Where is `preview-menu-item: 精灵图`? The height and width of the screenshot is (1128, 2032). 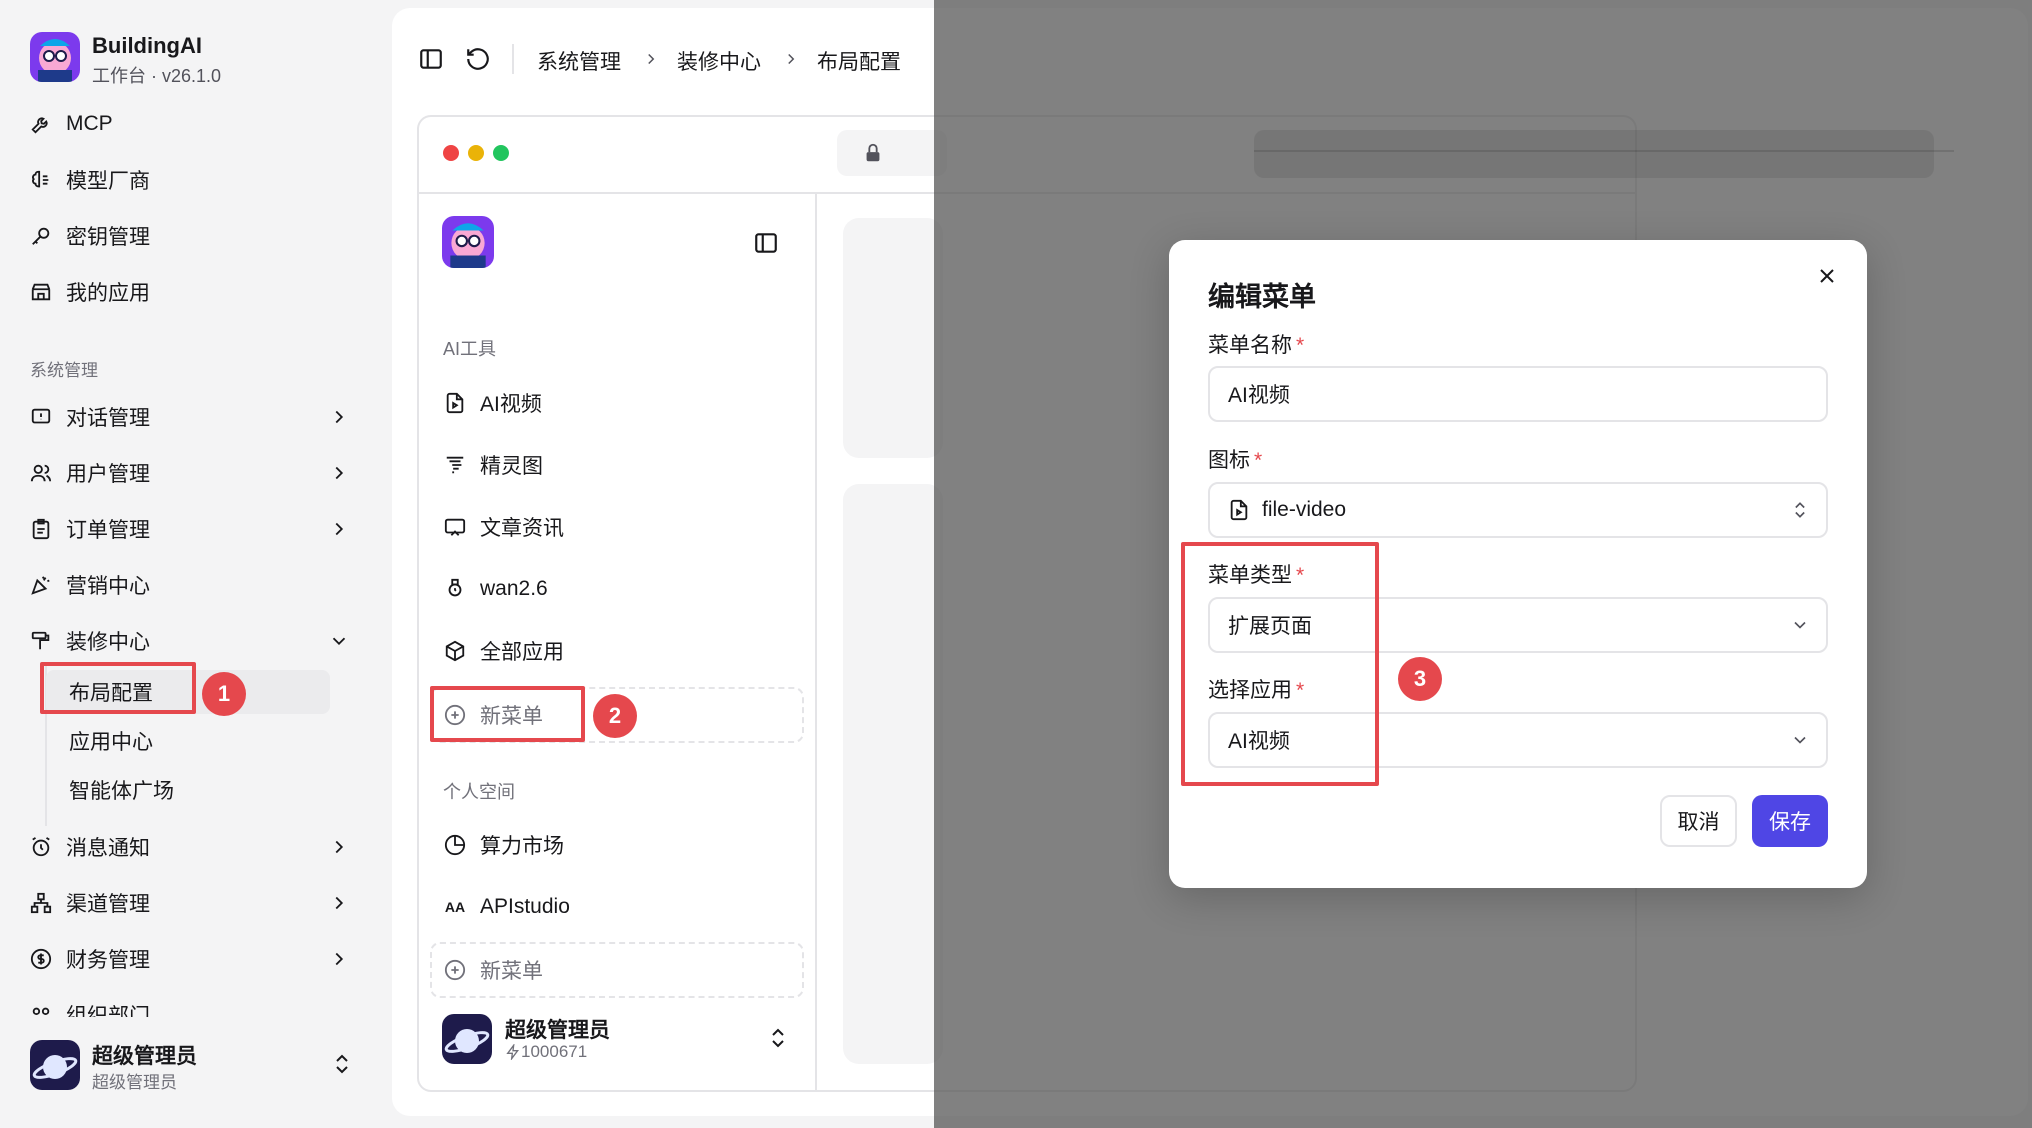 preview-menu-item: 精灵图 is located at coordinates (492, 465).